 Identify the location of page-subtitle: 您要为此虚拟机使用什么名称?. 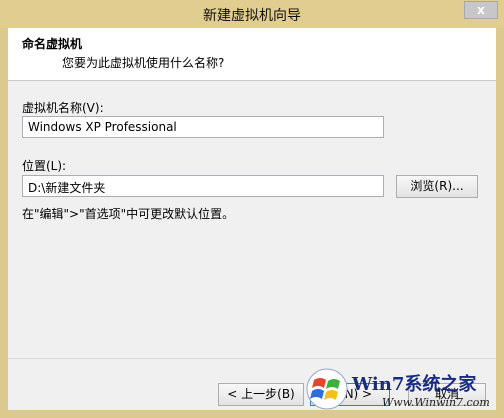
(143, 63).